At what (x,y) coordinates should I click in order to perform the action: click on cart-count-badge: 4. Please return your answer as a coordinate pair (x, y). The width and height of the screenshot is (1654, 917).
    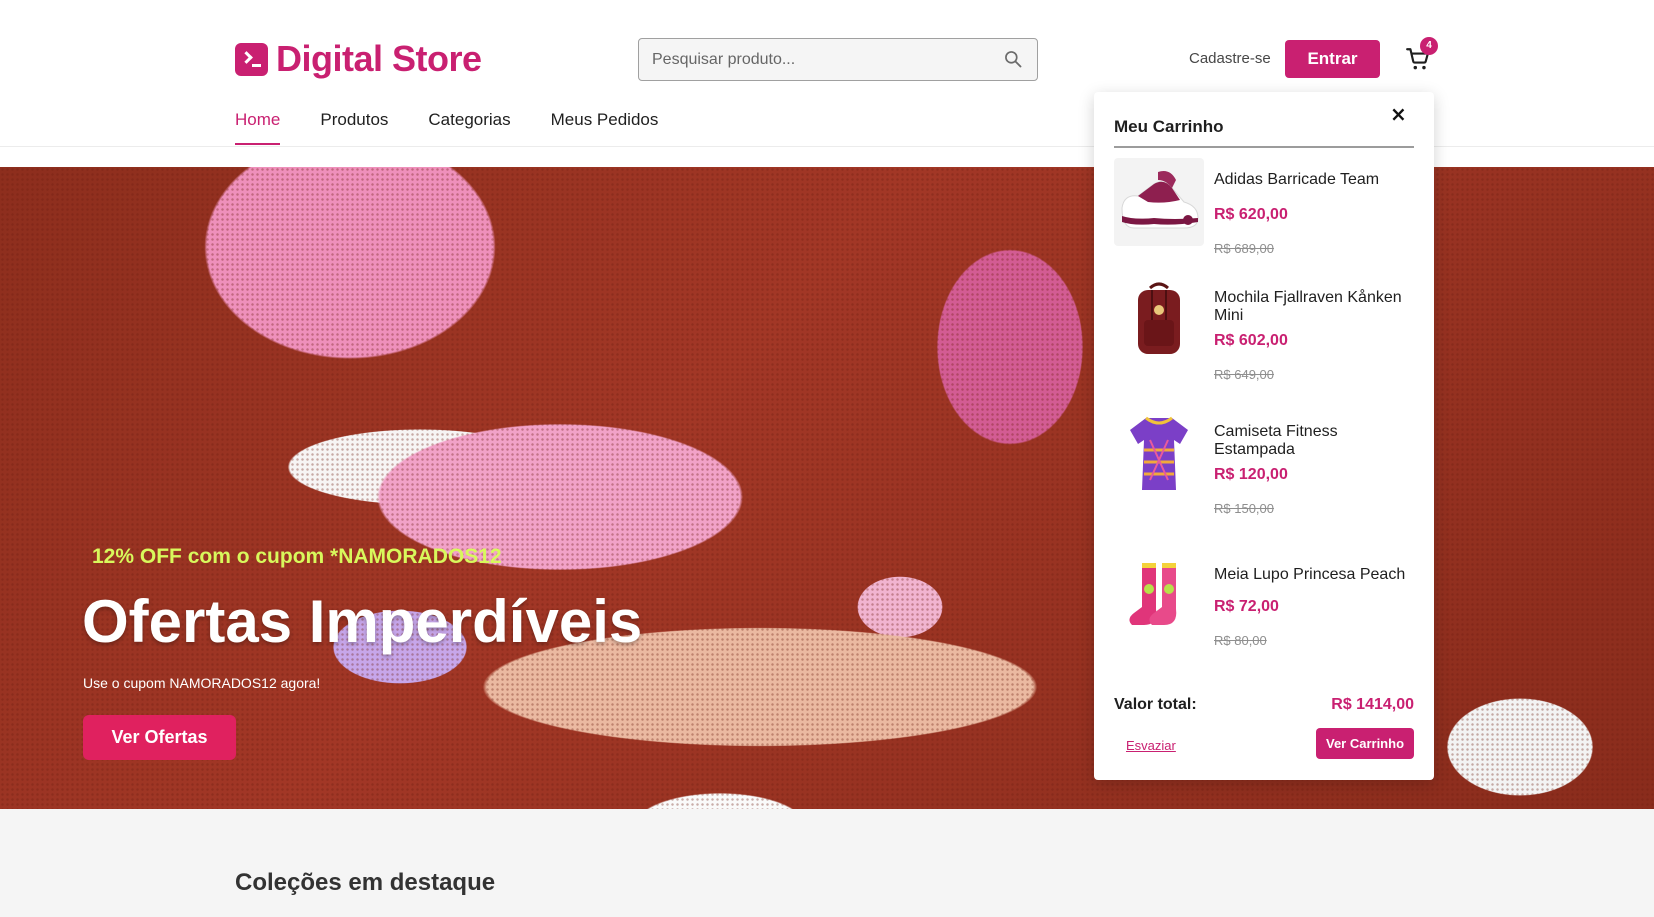
    Looking at the image, I should click on (1429, 46).